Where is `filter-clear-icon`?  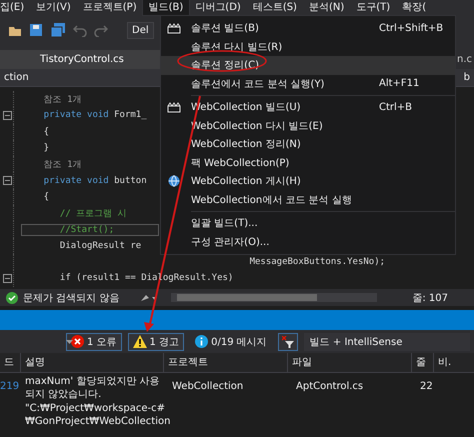 filter-clear-icon is located at coordinates (288, 342).